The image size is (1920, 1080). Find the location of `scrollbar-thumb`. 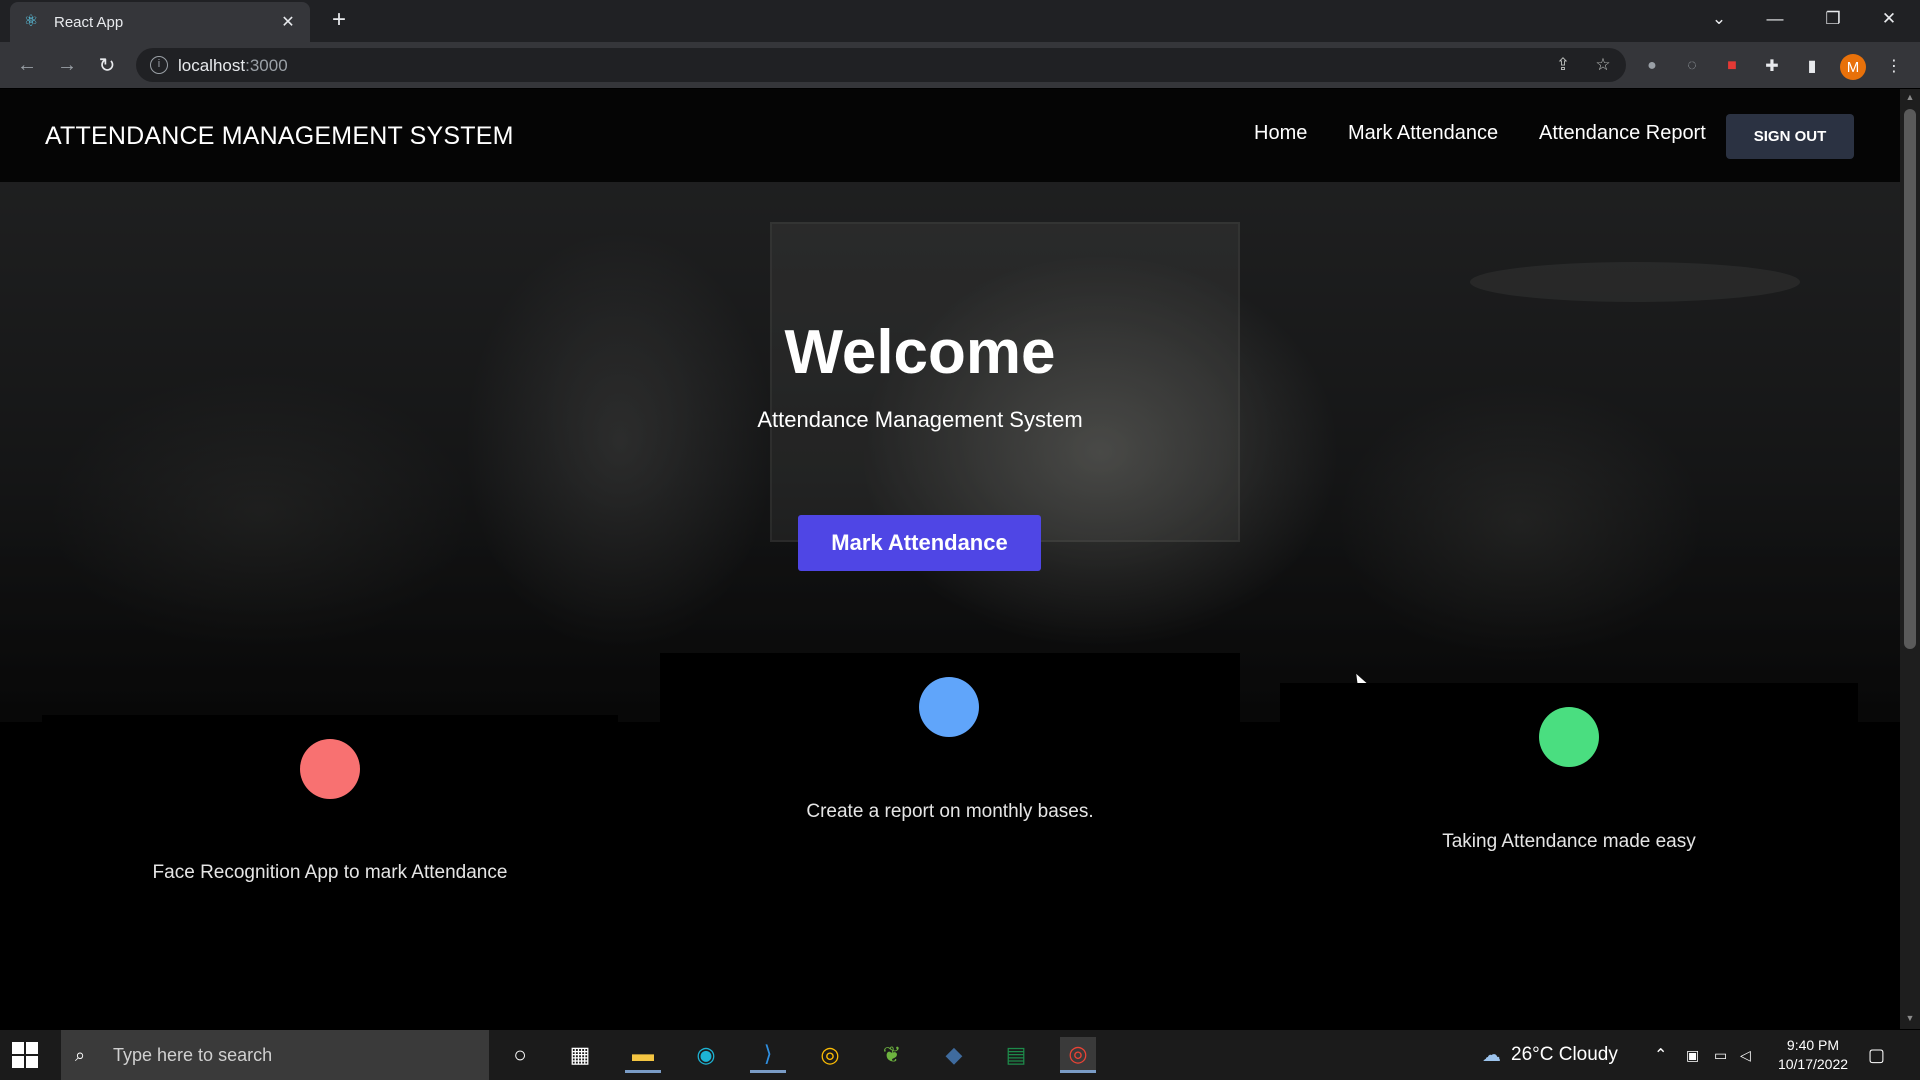

scrollbar-thumb is located at coordinates (1910, 379).